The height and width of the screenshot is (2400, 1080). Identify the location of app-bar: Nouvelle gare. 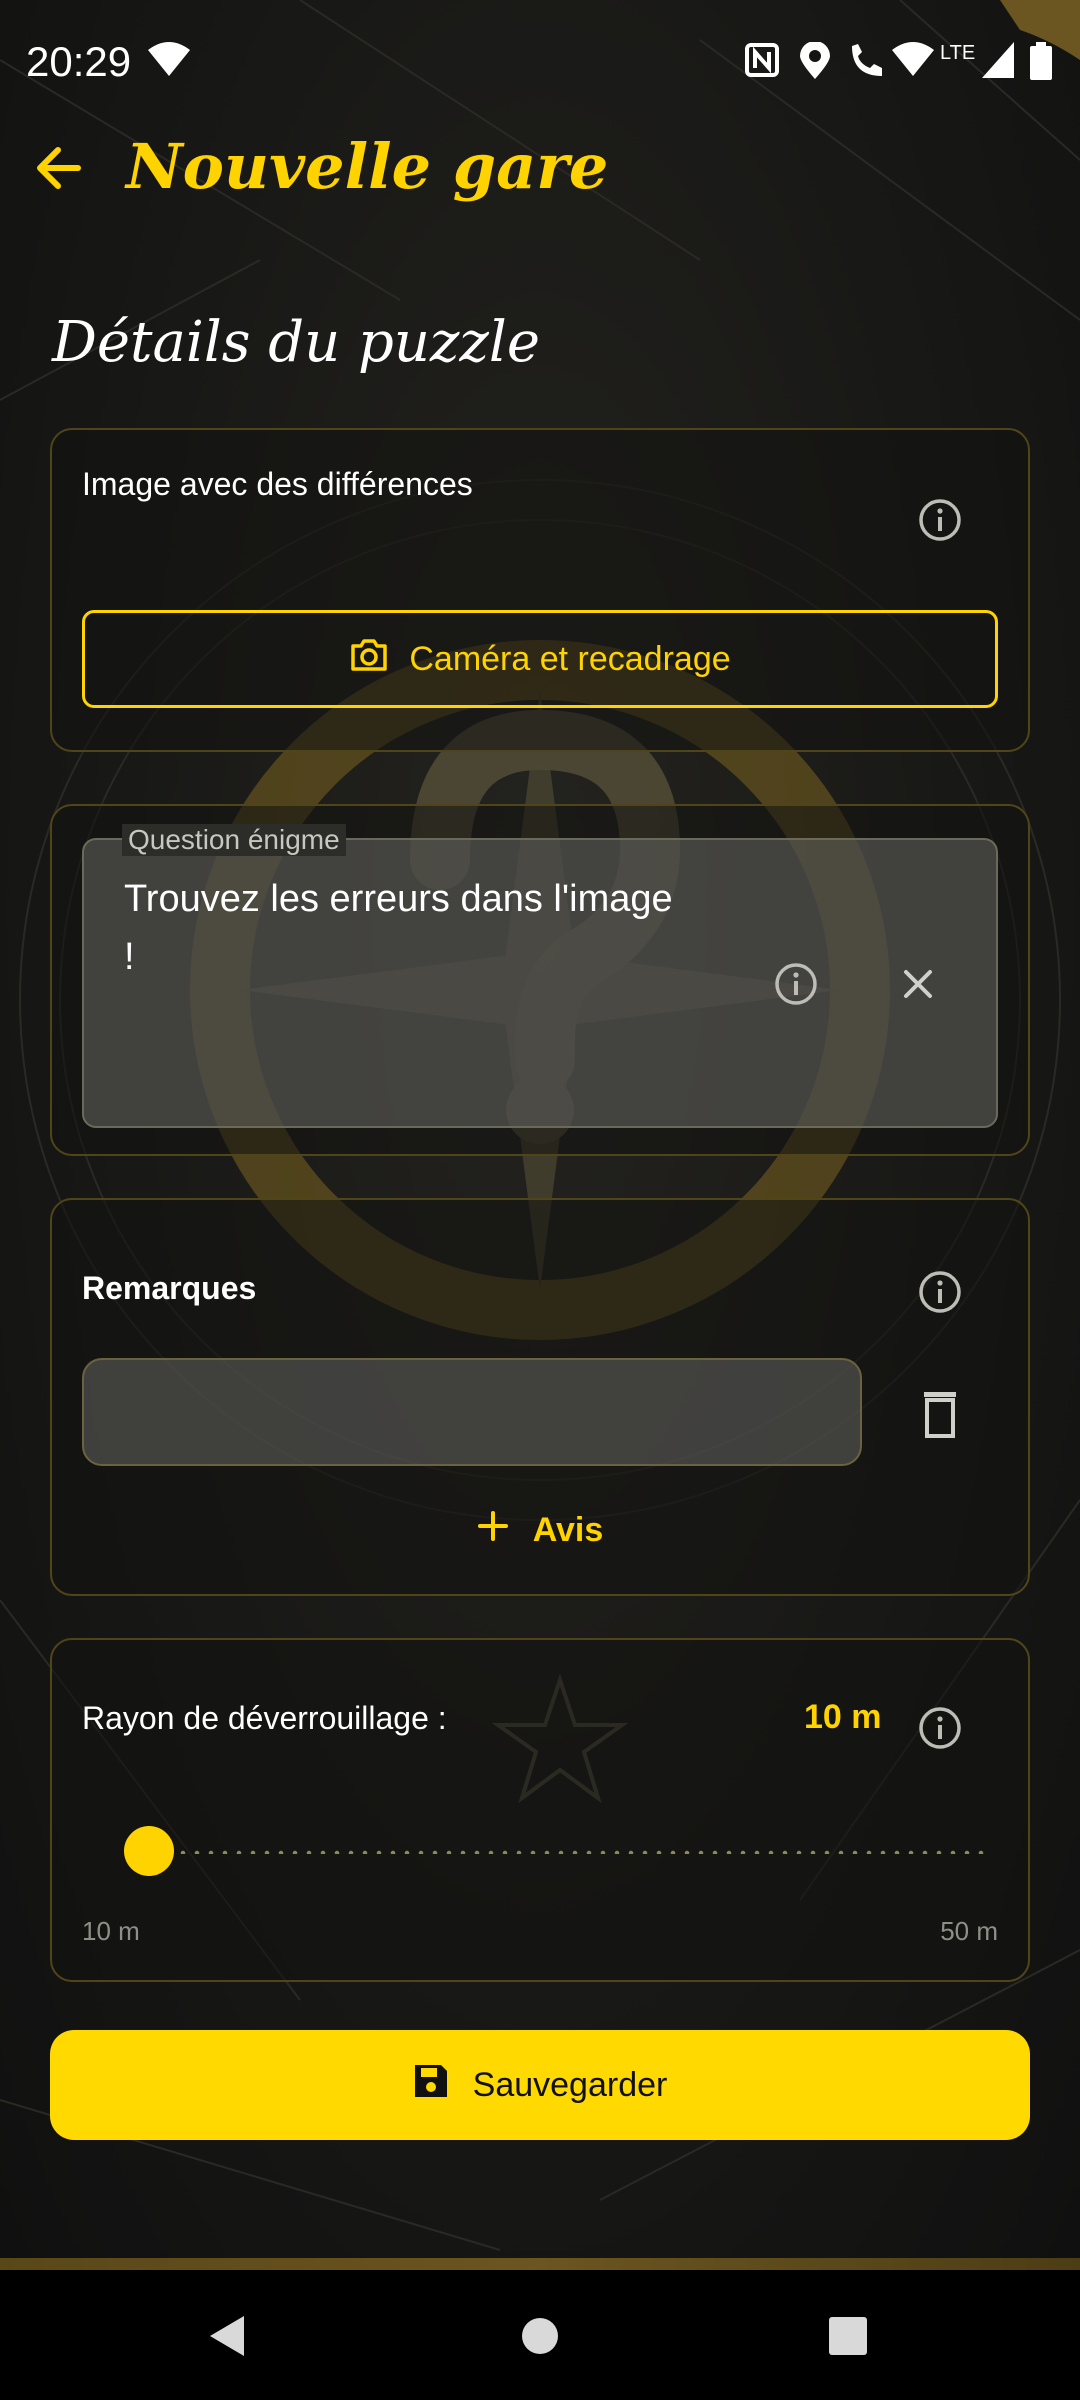
(540, 169).